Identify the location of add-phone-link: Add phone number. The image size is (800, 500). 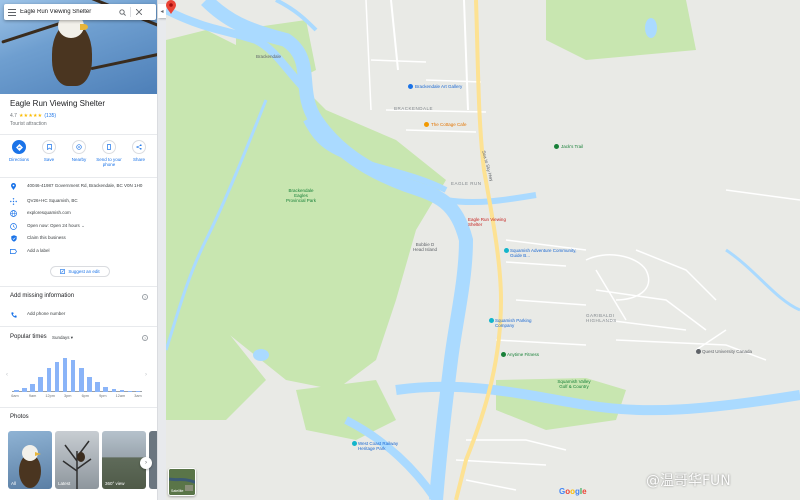
(46, 313).